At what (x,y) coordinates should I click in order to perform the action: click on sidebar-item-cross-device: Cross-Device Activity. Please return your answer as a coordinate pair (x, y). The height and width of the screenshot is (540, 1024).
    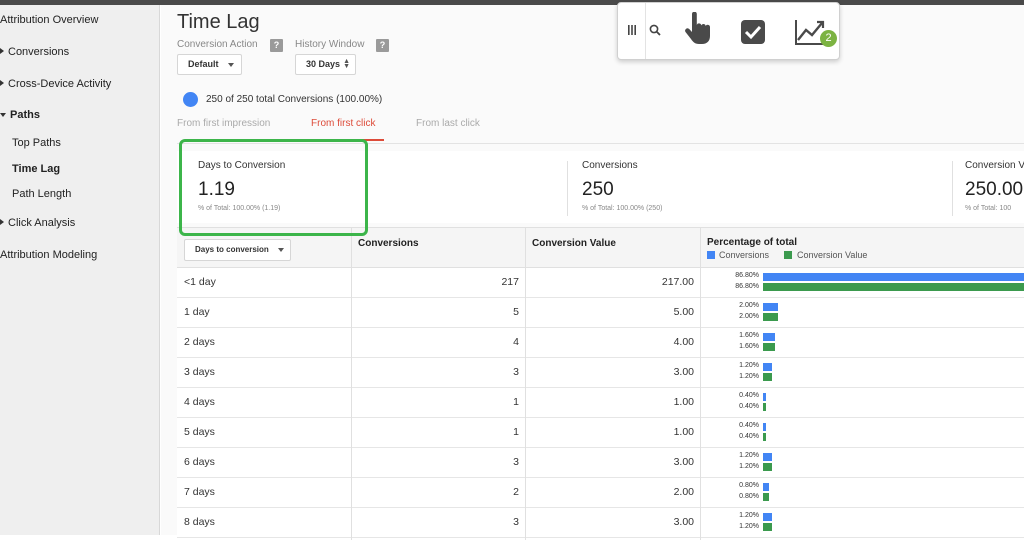
    Looking at the image, I should click on (55, 84).